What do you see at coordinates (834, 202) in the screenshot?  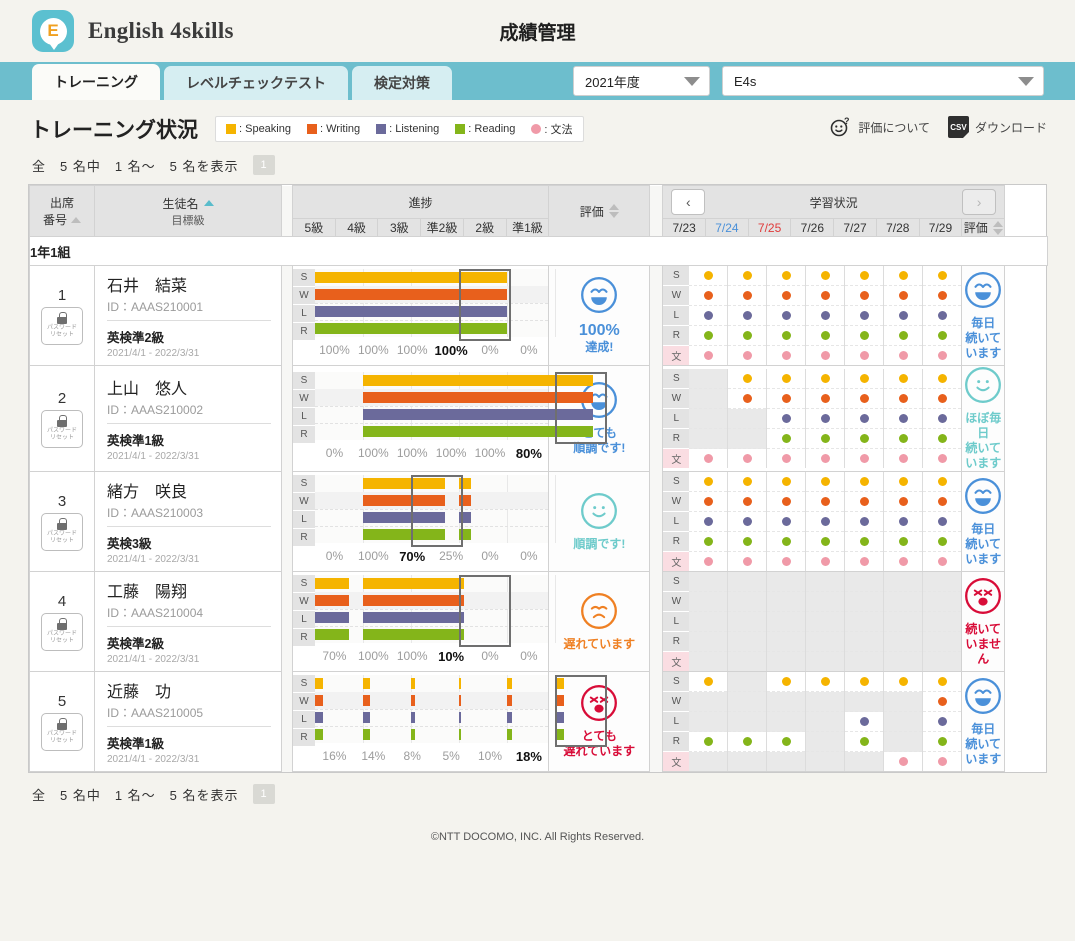 I see `header-study-status-bar: ‹ 学習状況 ›` at bounding box center [834, 202].